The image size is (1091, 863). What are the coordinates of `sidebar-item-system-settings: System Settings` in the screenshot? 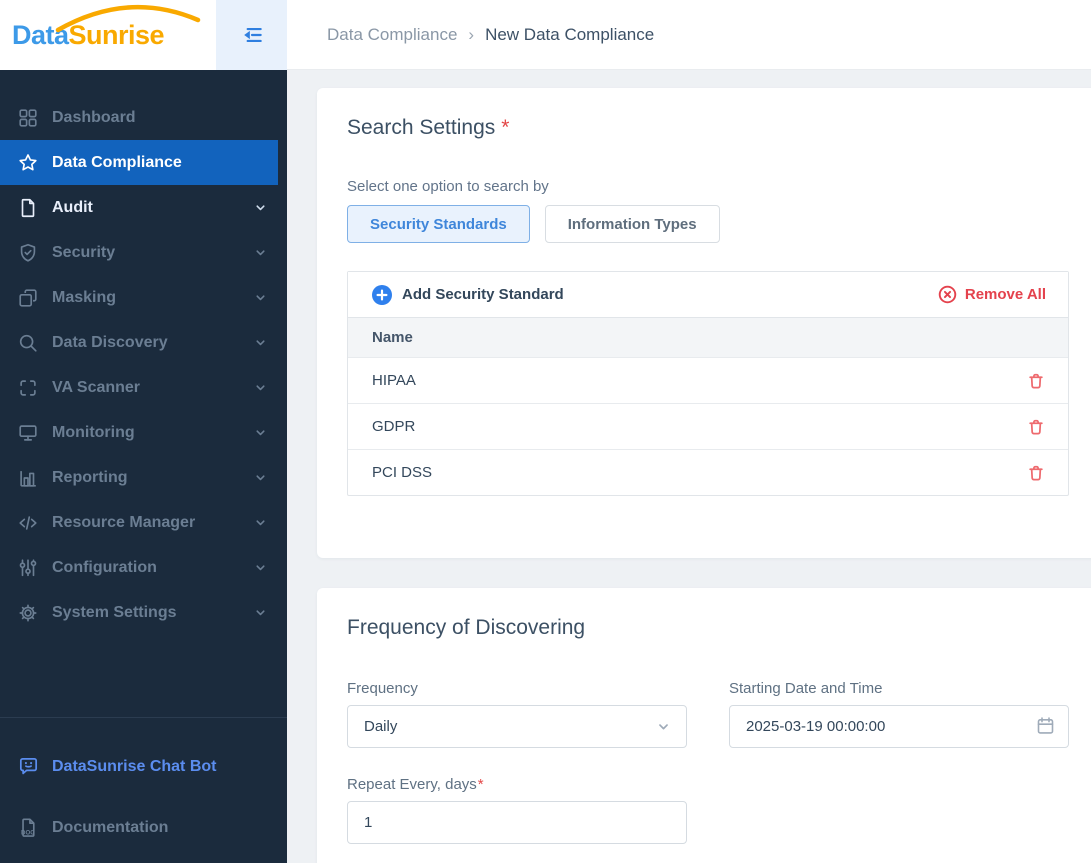 It's located at (143, 612).